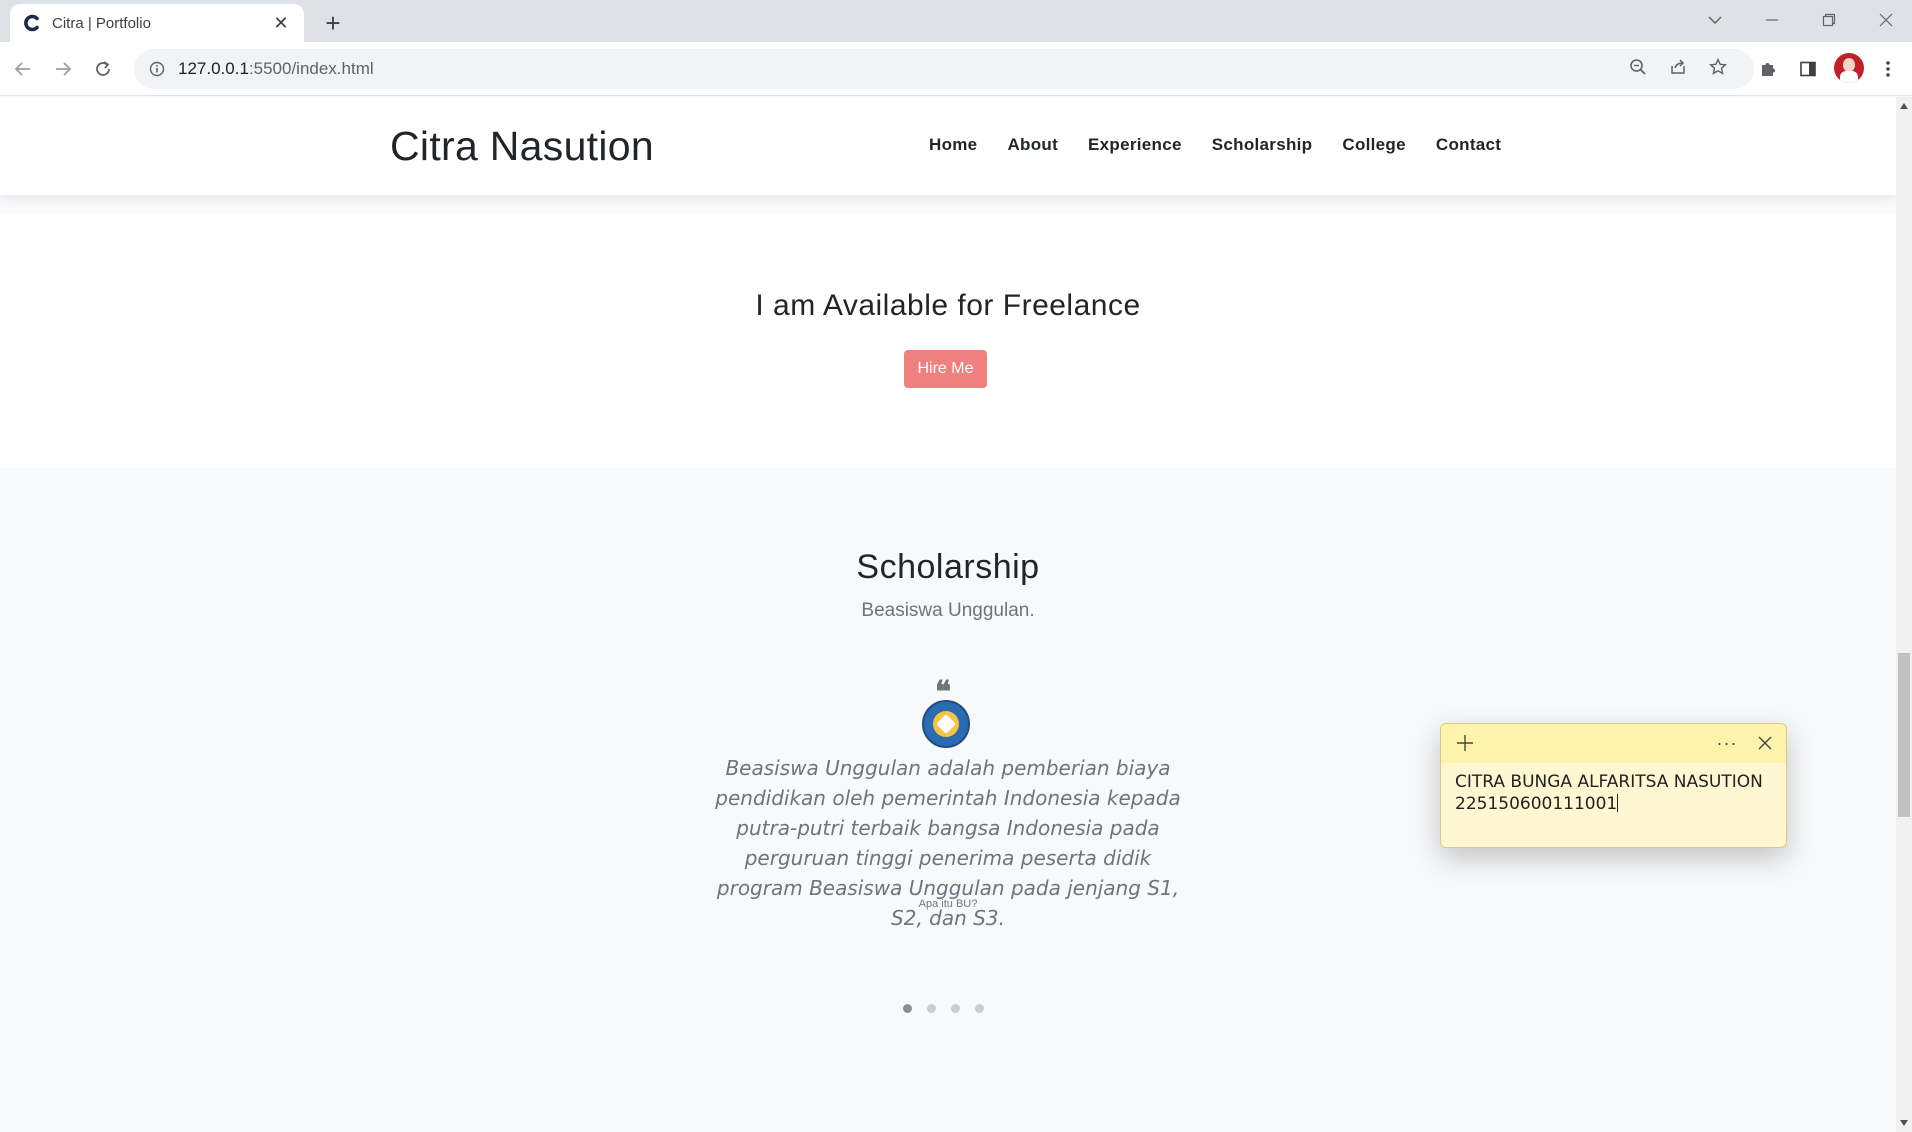  I want to click on bookmark-star-icon, so click(1718, 67).